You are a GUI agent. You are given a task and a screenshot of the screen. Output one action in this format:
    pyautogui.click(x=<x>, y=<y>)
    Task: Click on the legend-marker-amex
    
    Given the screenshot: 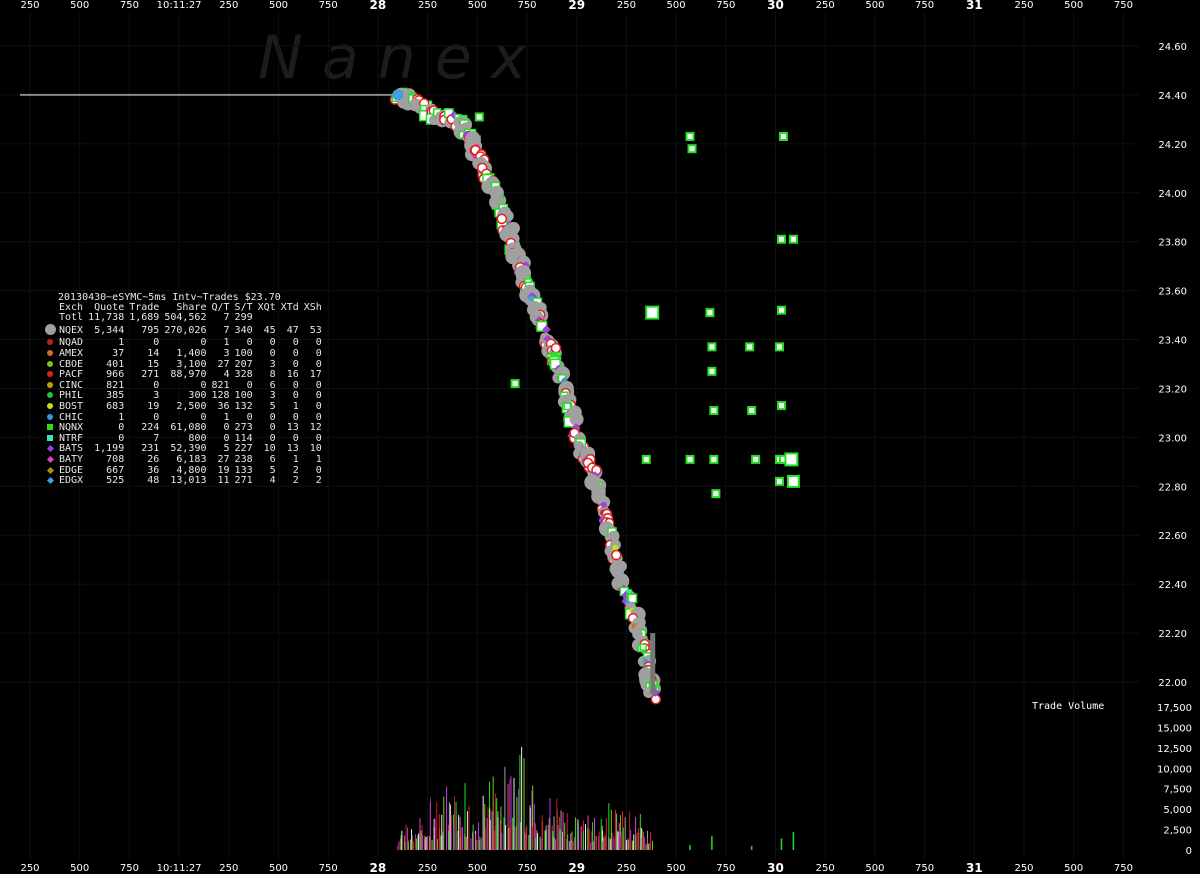 What is the action you would take?
    pyautogui.click(x=50, y=354)
    